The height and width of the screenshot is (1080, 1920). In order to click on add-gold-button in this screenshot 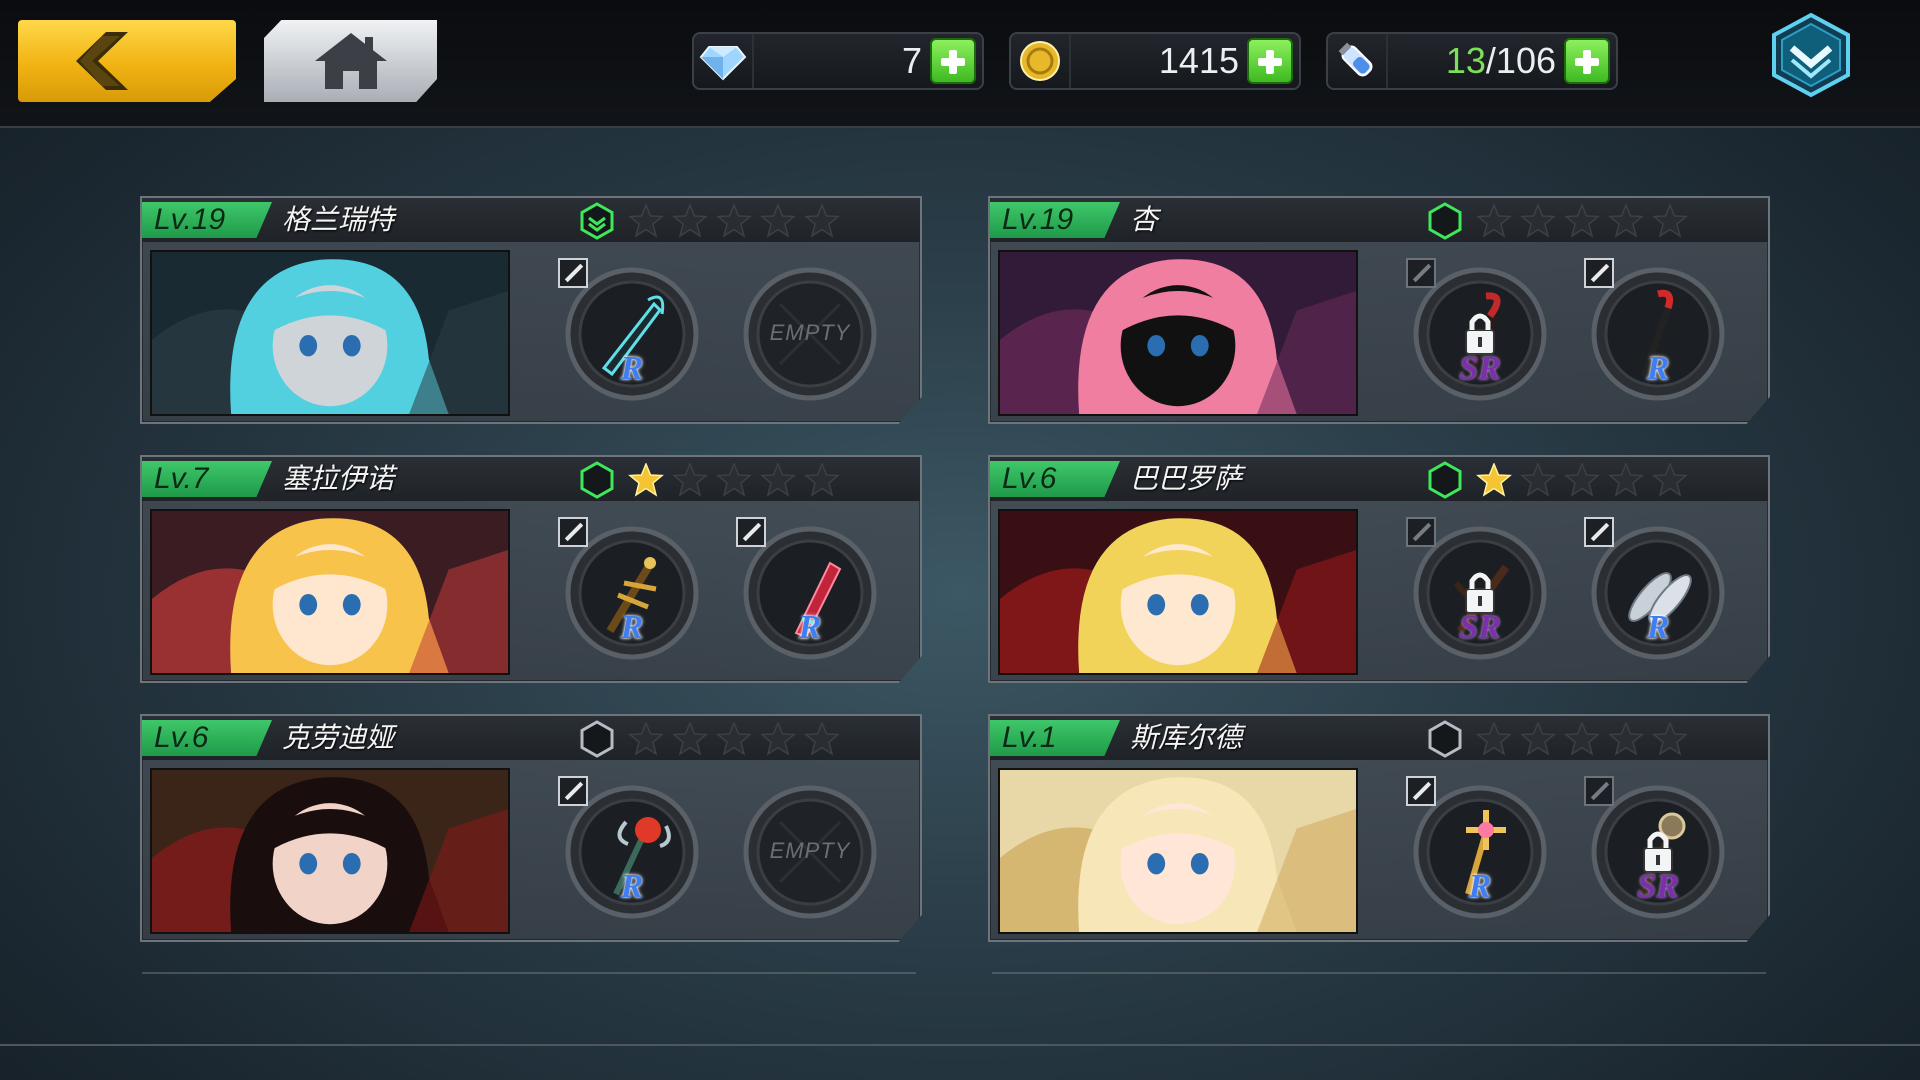, I will do `click(1270, 61)`.